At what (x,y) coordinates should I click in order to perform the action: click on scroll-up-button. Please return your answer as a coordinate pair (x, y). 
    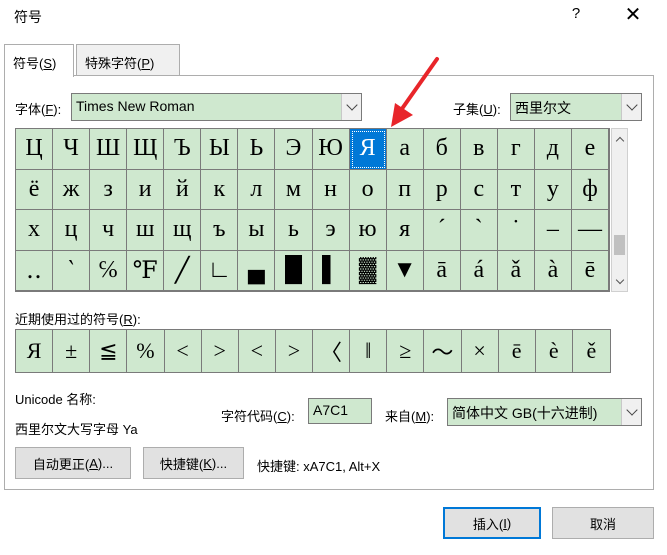
    Looking at the image, I should click on (619, 139).